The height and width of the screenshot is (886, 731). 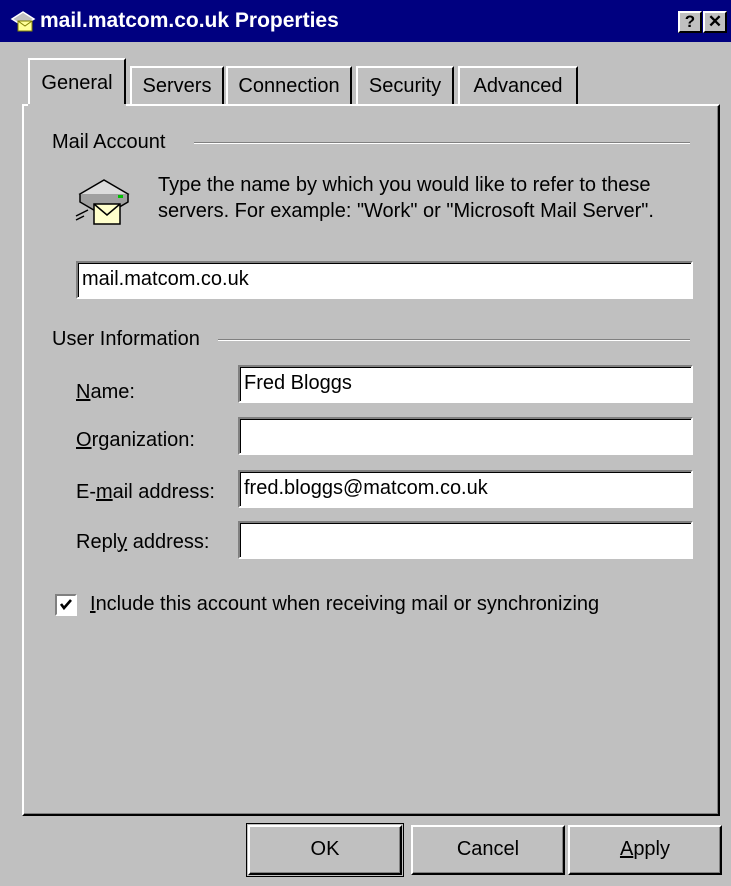 I want to click on apply-button-bevel, so click(x=645, y=850).